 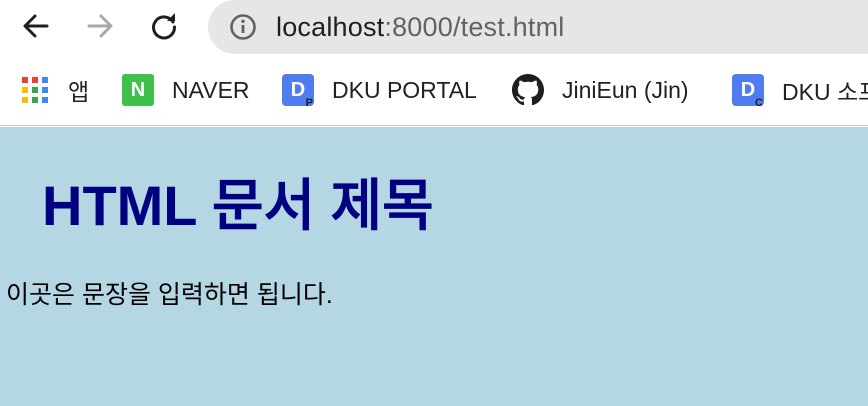 What do you see at coordinates (309, 103) in the screenshot?
I see `dku-portal-icon-sub: P` at bounding box center [309, 103].